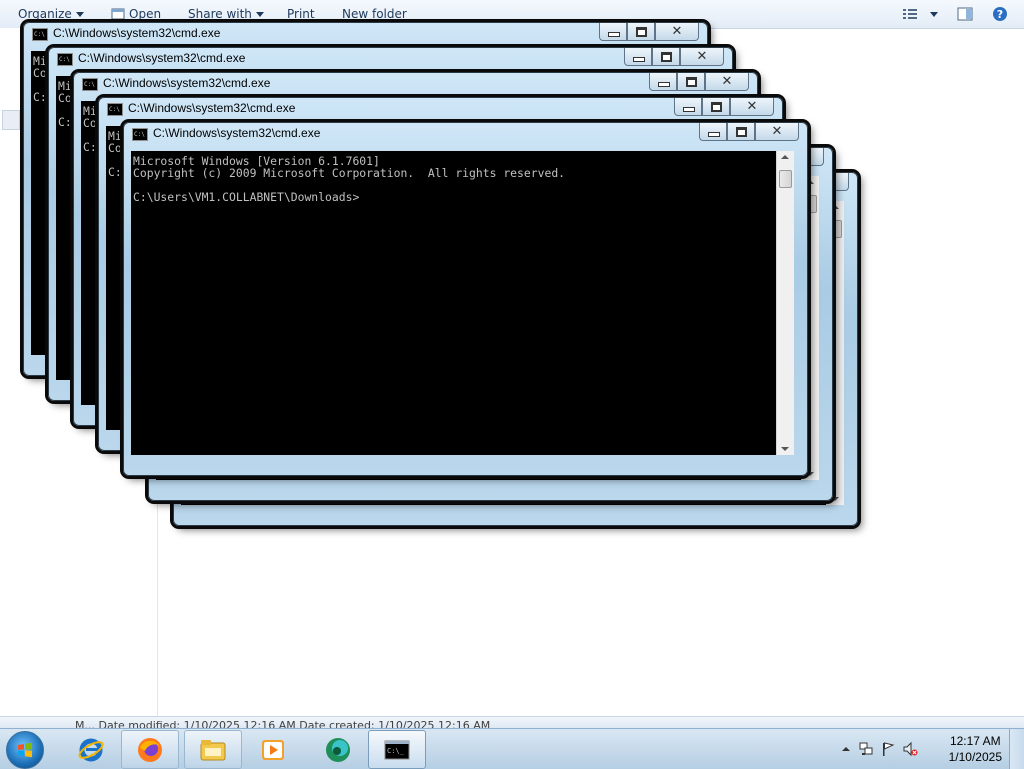 This screenshot has height=769, width=1024. What do you see at coordinates (1016, 749) in the screenshot?
I see `show-desktop-button` at bounding box center [1016, 749].